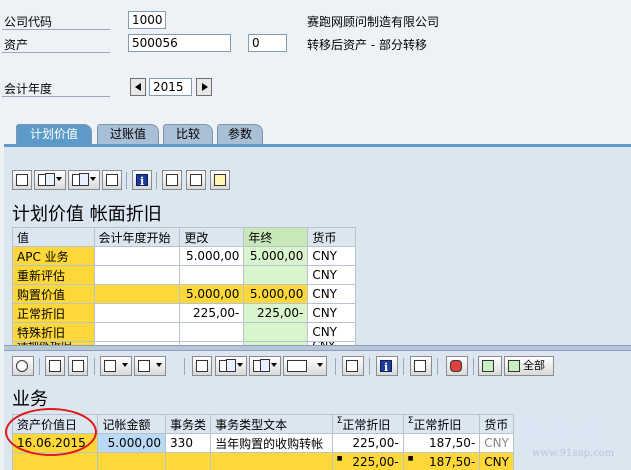 This screenshot has width=631, height=470. Describe the element at coordinates (441, 443) in the screenshot. I see `ordinary-depreciation-cell: 187,50-` at that location.